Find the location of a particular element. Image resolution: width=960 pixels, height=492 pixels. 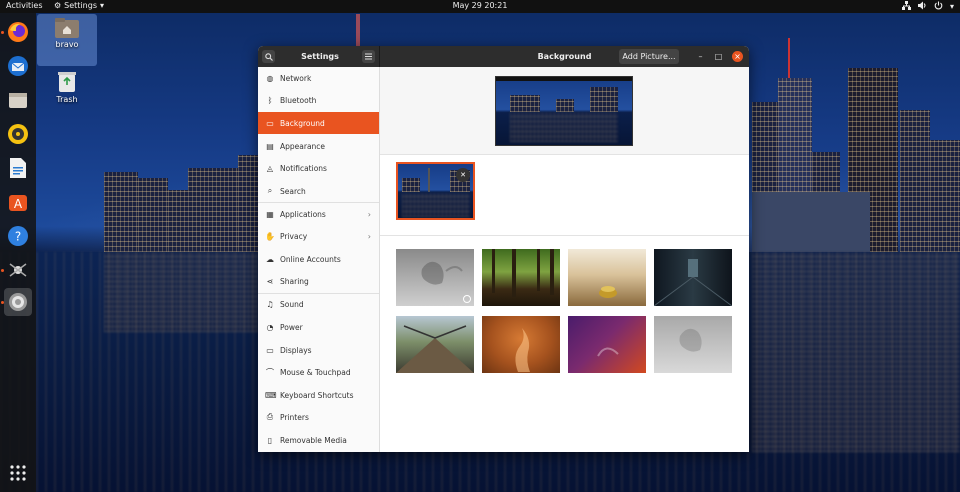

low-building is located at coordinates (811, 222).